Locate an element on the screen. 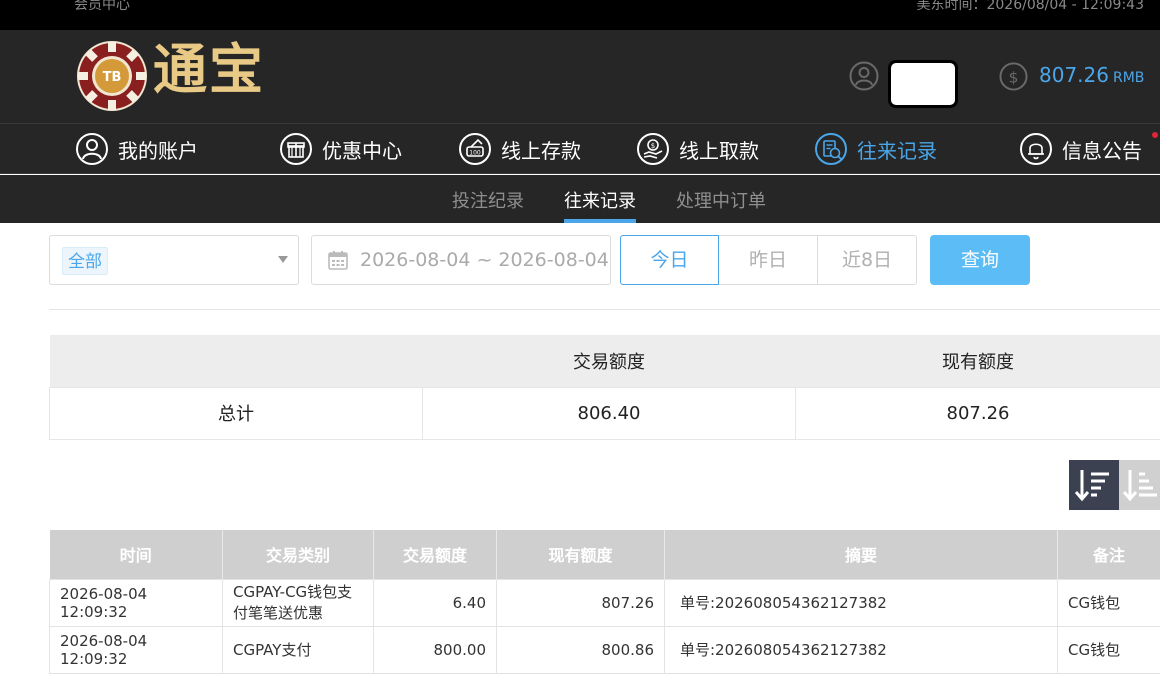  total-balance: 807.26 is located at coordinates (977, 413).